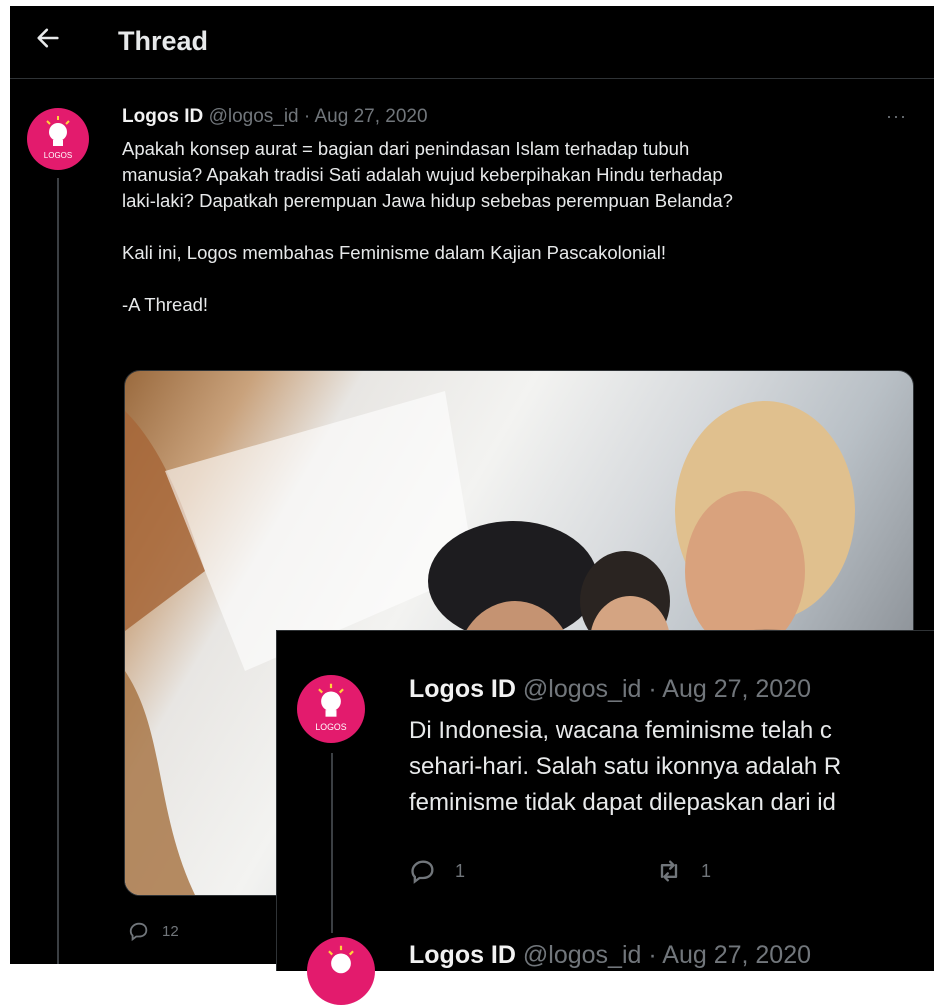 The width and height of the screenshot is (934, 1005). I want to click on avatar, so click(341, 971).